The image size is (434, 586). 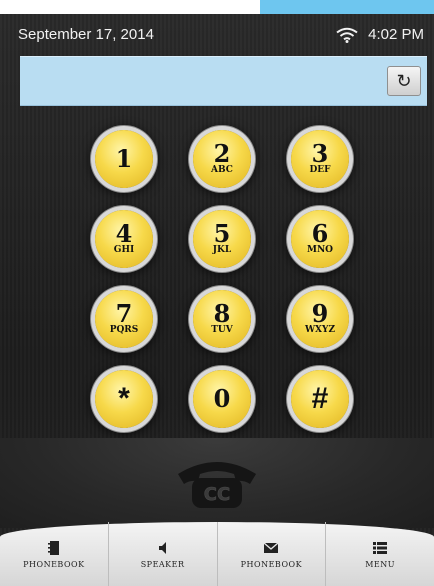 I want to click on envelope-icon, so click(x=271, y=547).